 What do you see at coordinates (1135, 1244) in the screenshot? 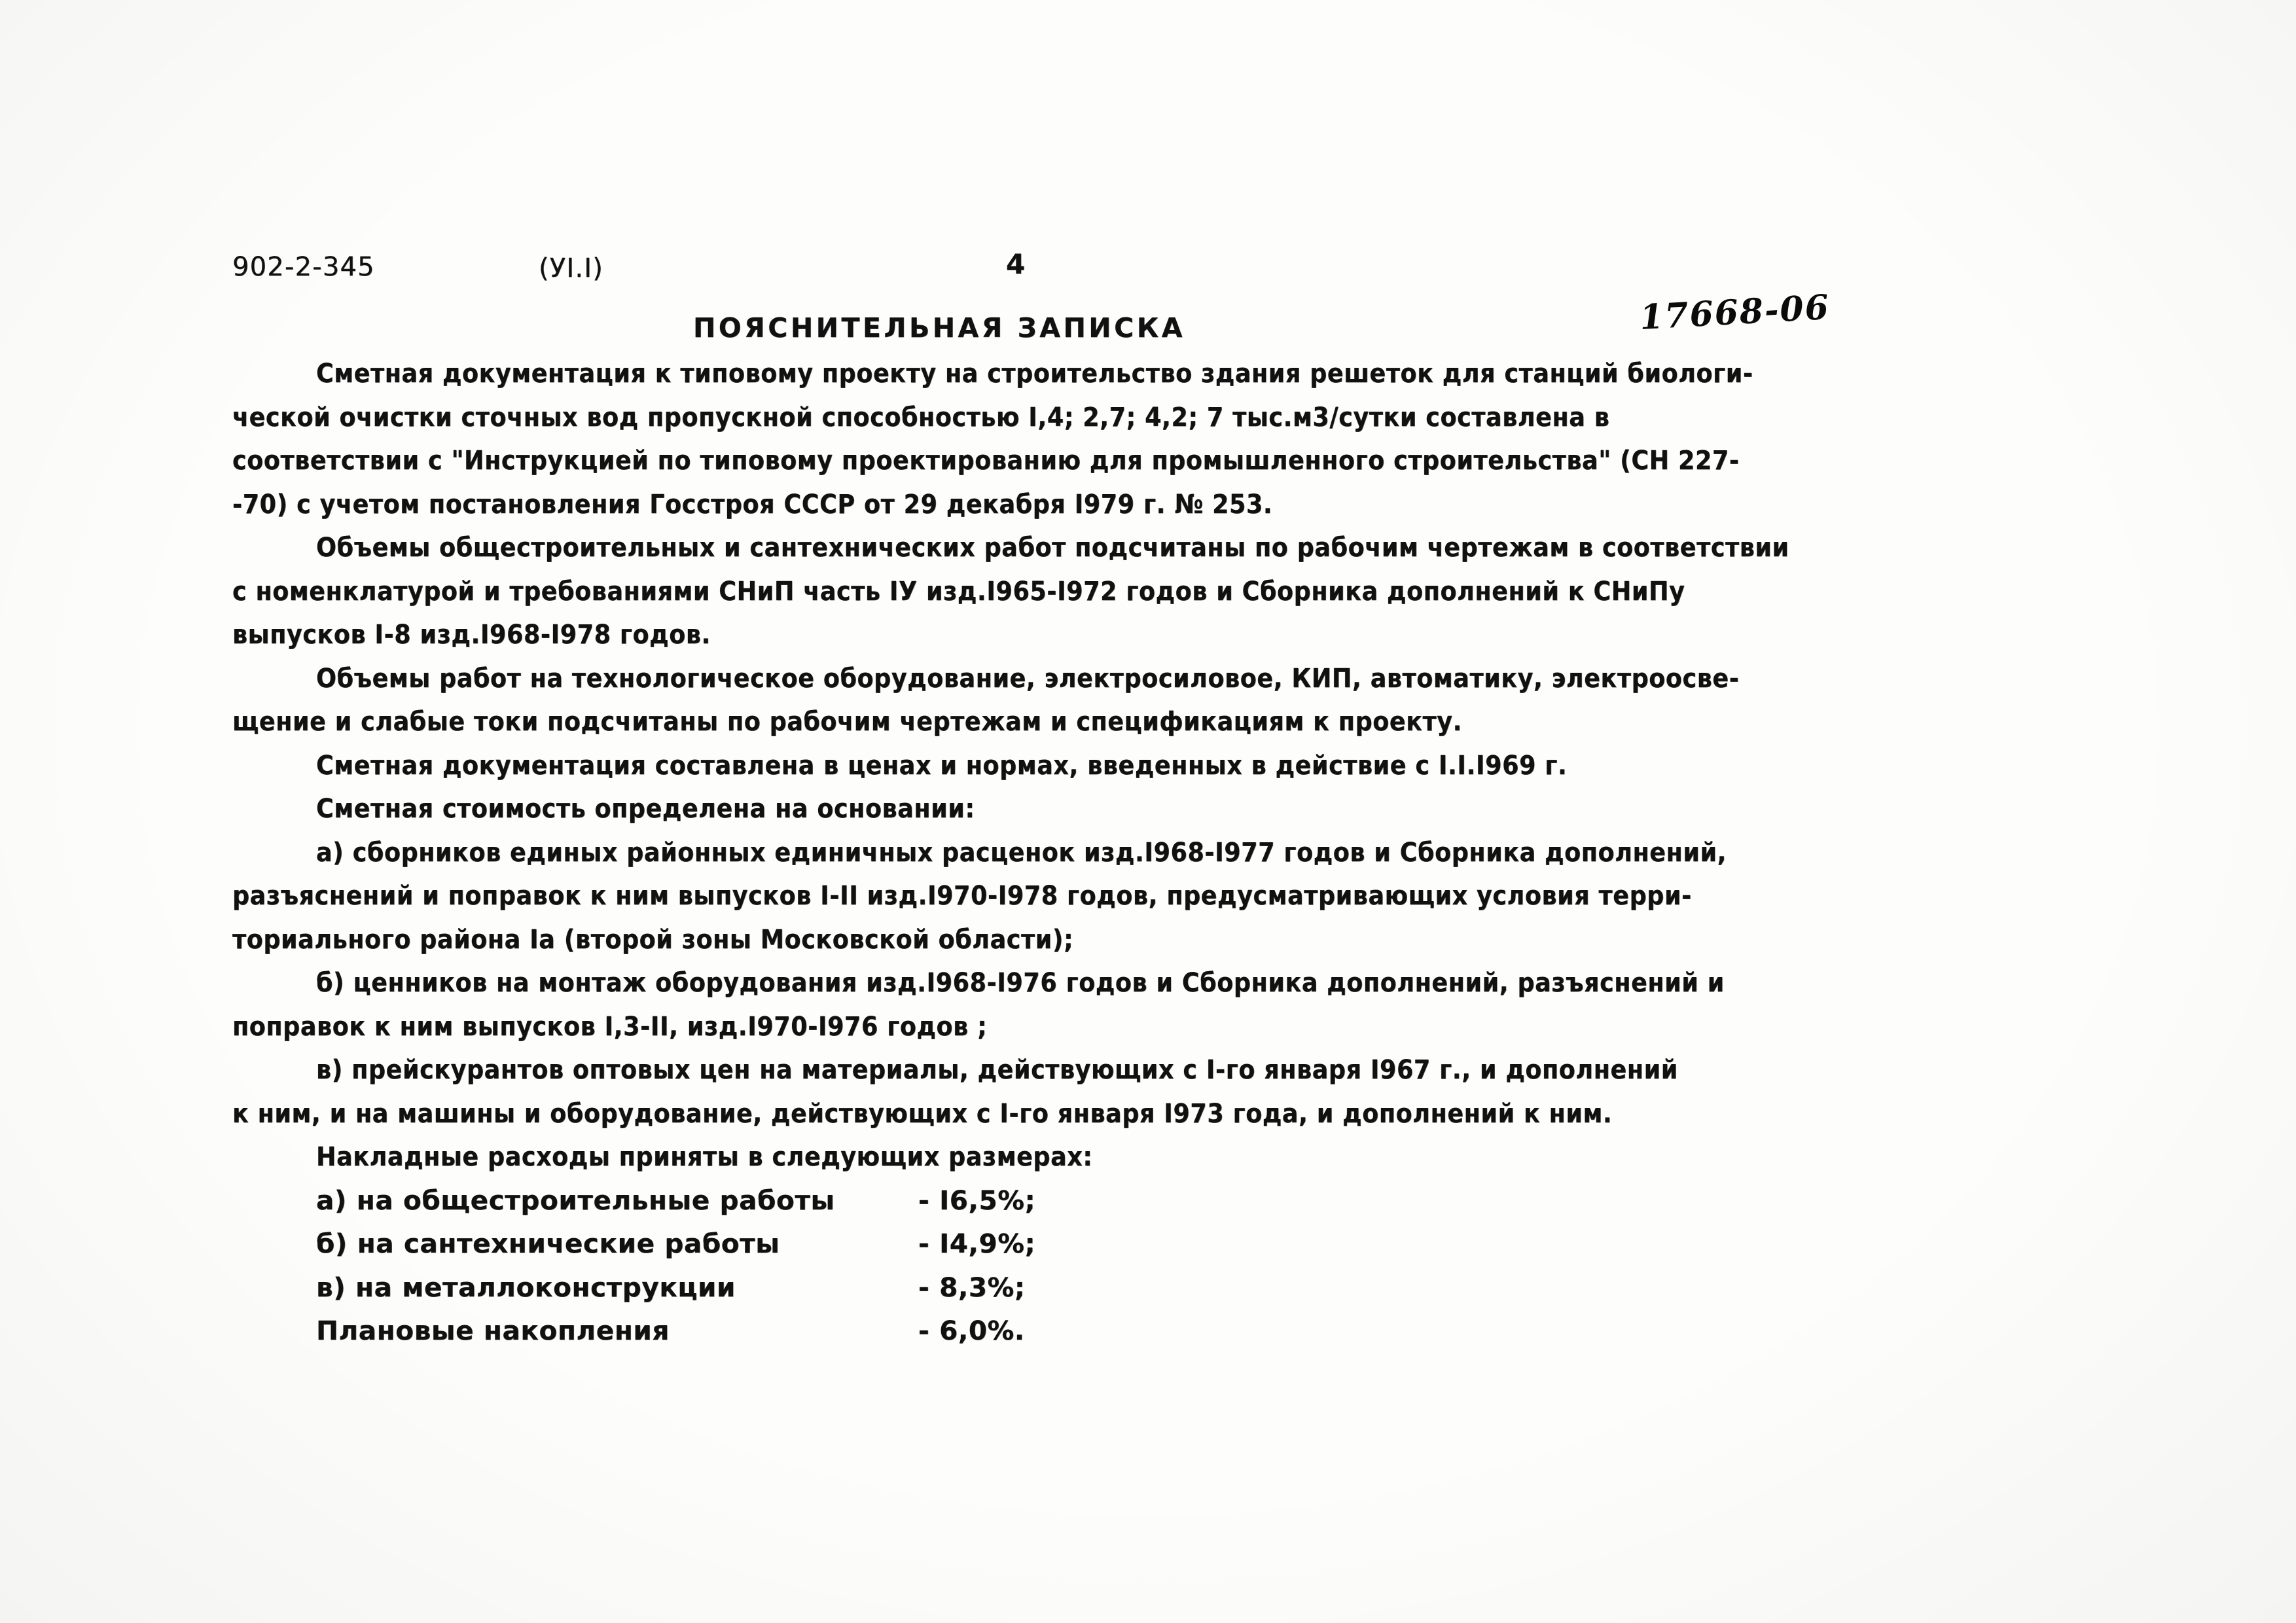
I see `overhead-row: б) на сантехнические работы - I4,9%;` at bounding box center [1135, 1244].